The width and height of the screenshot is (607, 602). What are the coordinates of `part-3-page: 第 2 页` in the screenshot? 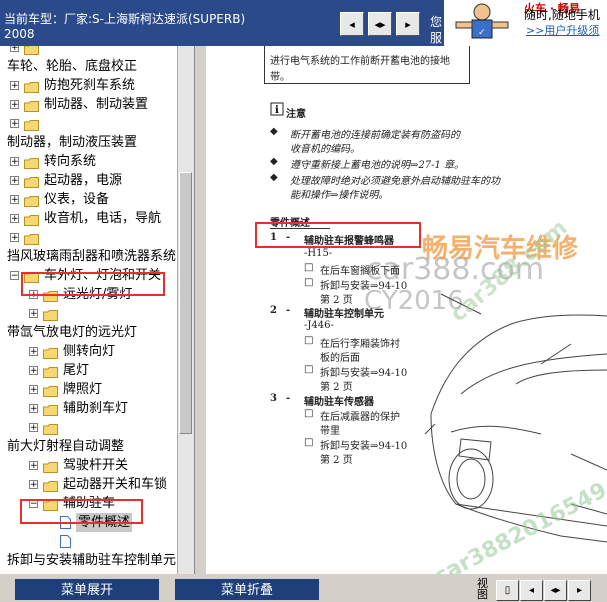 It's located at (336, 460).